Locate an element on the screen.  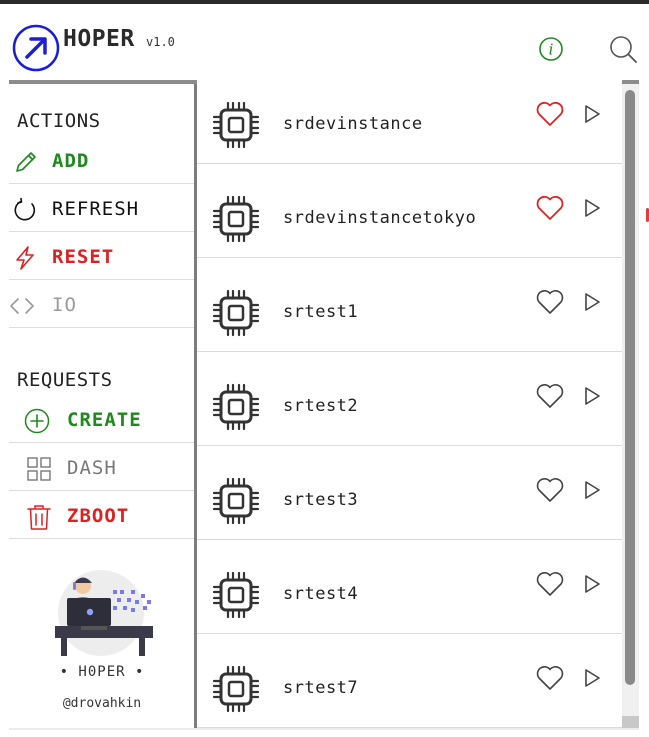
author-handle: @drovahkin is located at coordinates (102, 703).